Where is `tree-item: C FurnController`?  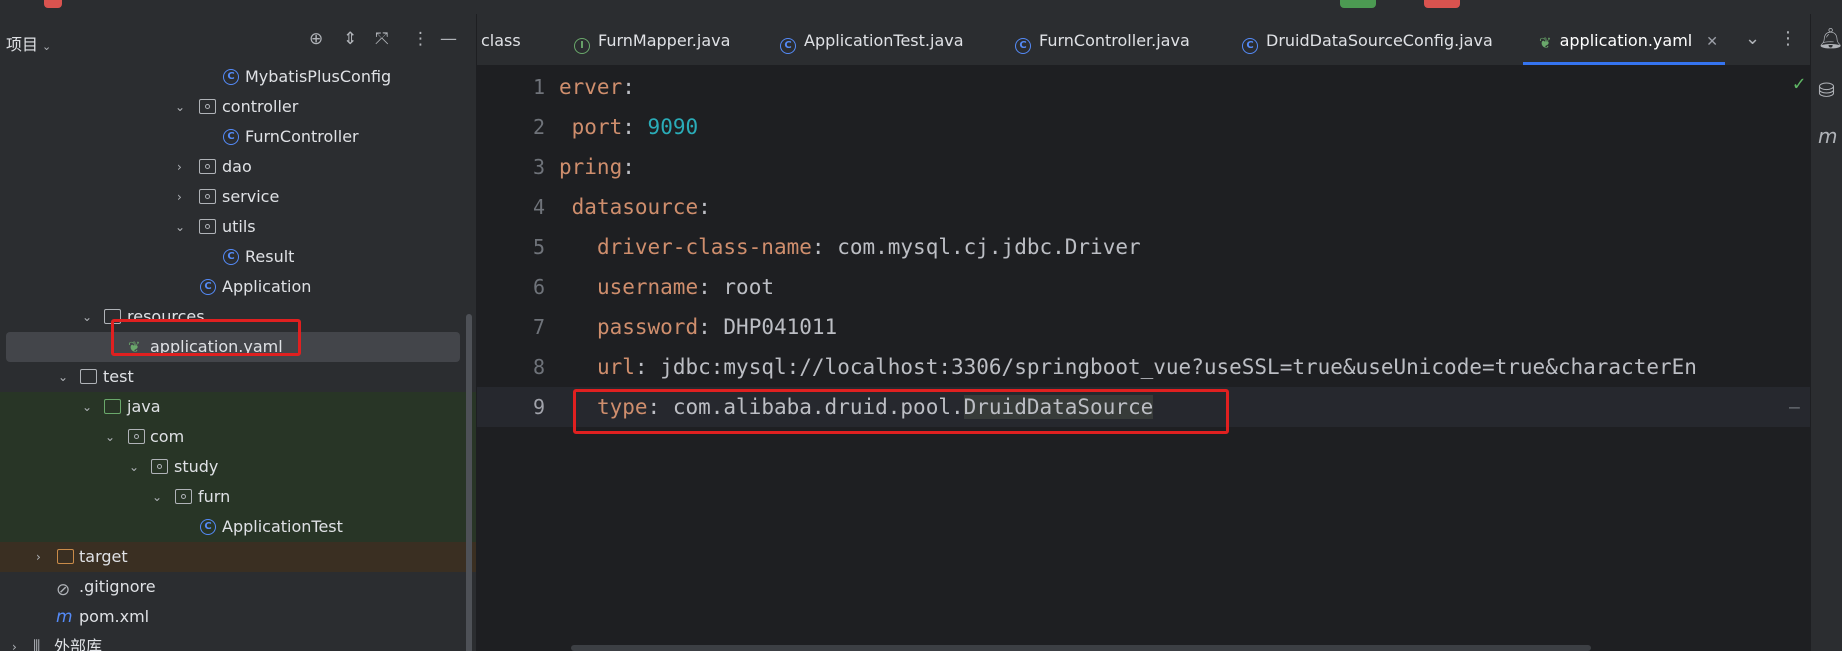 tree-item: C FurnController is located at coordinates (238, 137).